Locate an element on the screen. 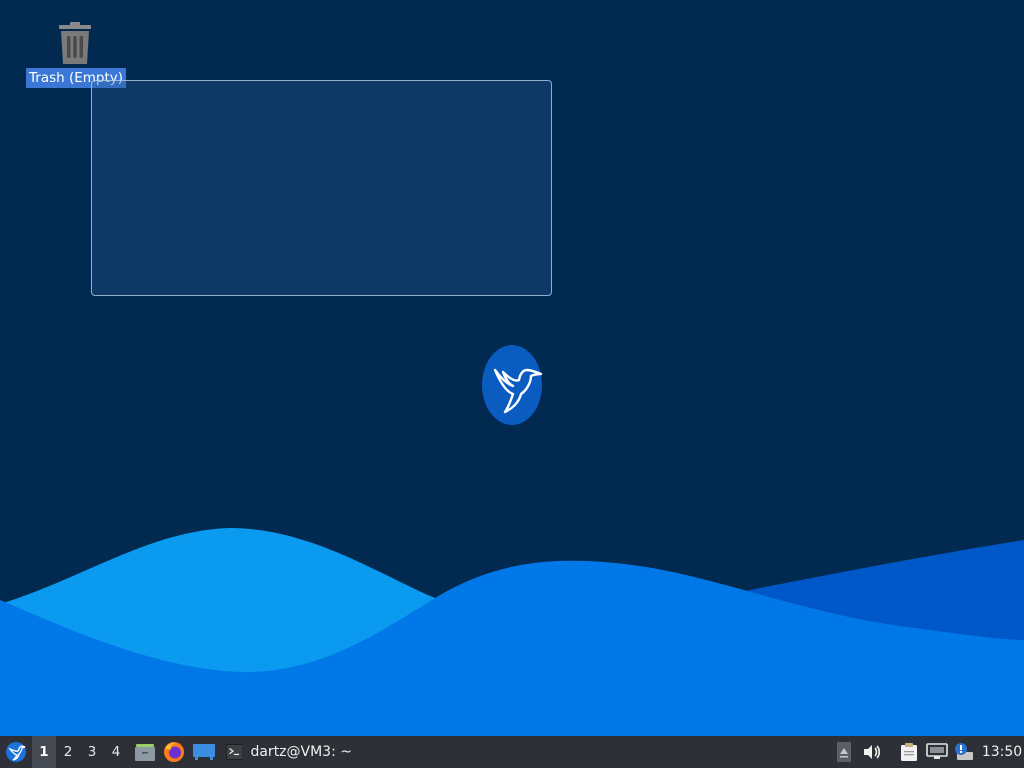 Image resolution: width=1024 pixels, height=768 pixels. file-manager-icon is located at coordinates (145, 752).